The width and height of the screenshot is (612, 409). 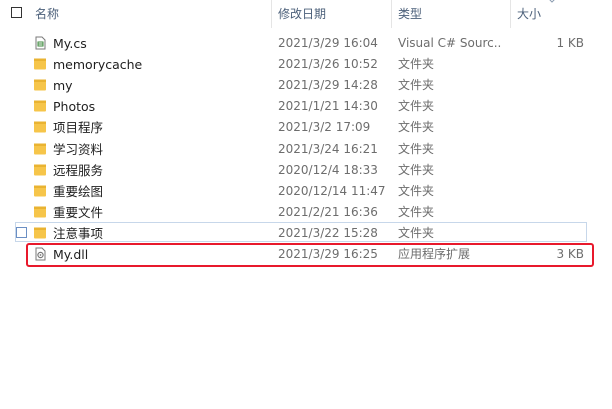 What do you see at coordinates (328, 232) in the screenshot?
I see `file-modified-date: 2021/3/22 15:28` at bounding box center [328, 232].